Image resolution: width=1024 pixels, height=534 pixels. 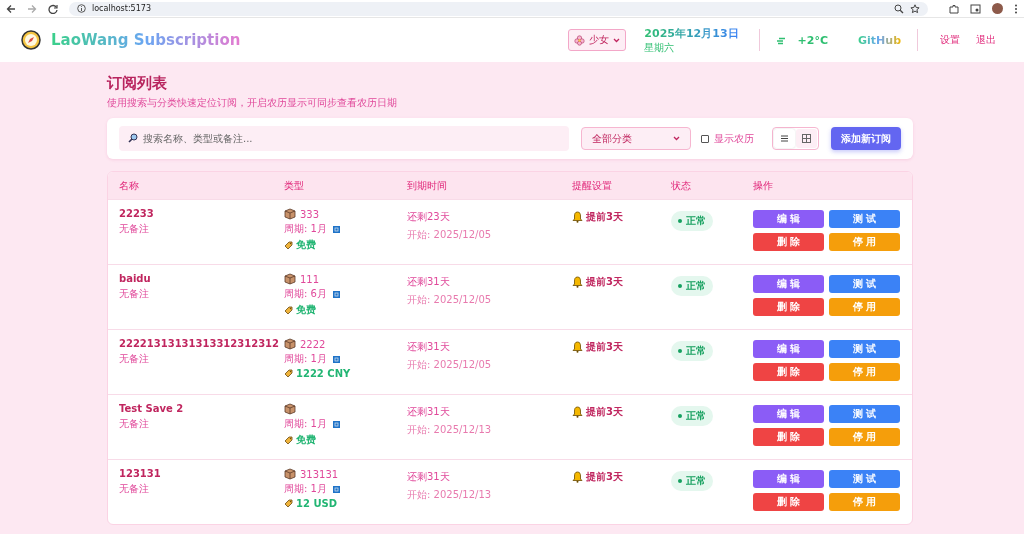 I want to click on type-text: 111, so click(x=310, y=279).